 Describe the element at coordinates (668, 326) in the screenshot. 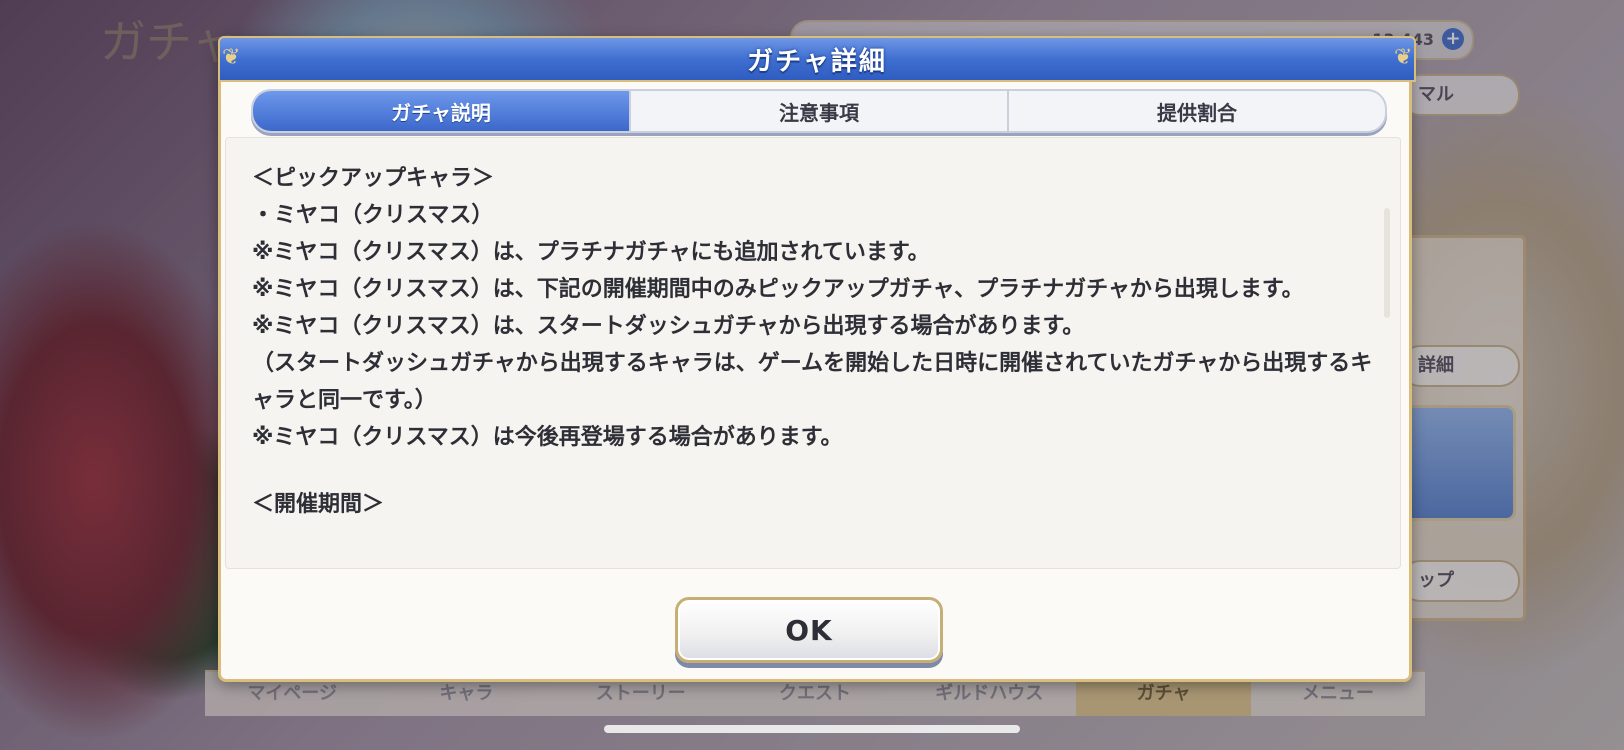

I see `text-line: ※ミヤコ（クリスマス）は、スタートダッシュガチャから出現する場合があります。` at that location.